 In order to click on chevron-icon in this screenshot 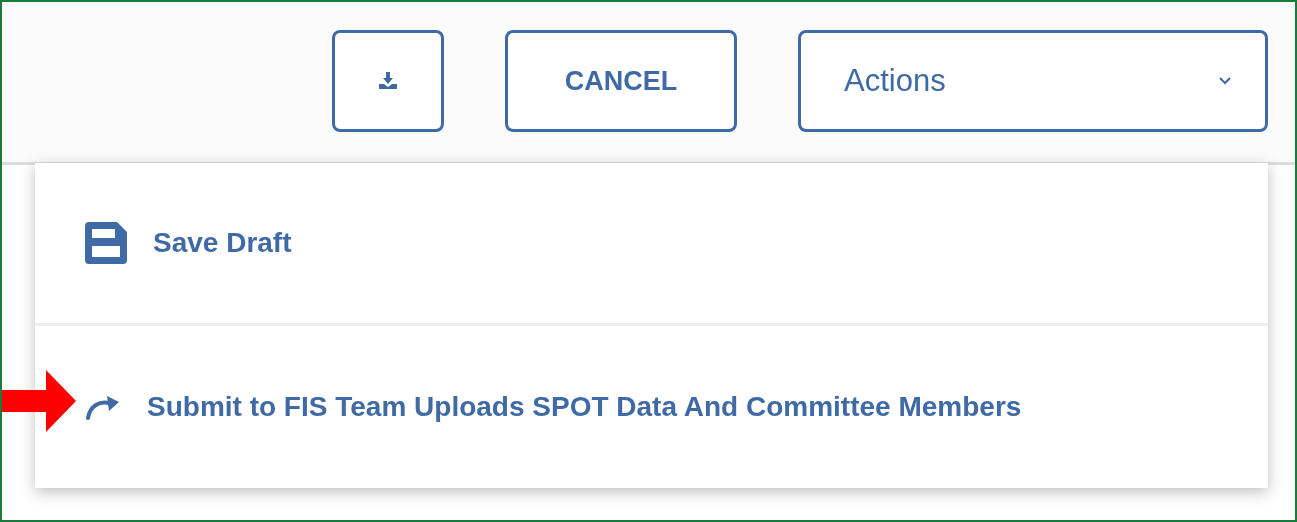, I will do `click(1225, 81)`.